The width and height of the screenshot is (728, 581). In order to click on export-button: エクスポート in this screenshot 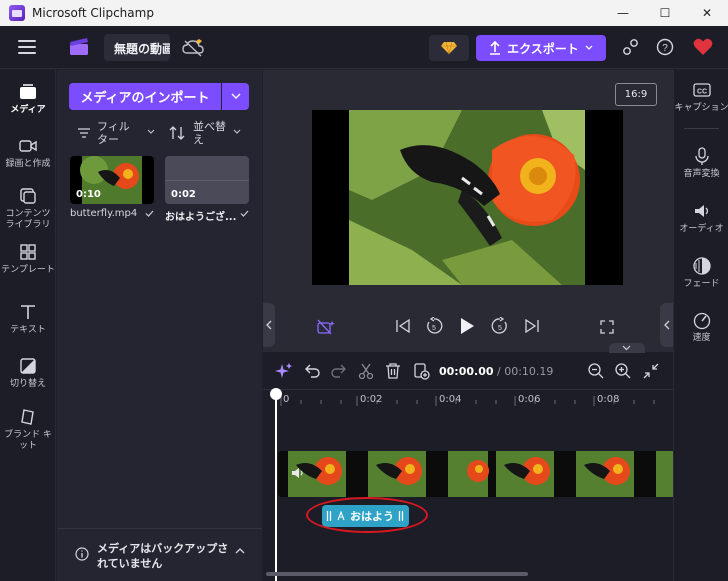, I will do `click(541, 48)`.